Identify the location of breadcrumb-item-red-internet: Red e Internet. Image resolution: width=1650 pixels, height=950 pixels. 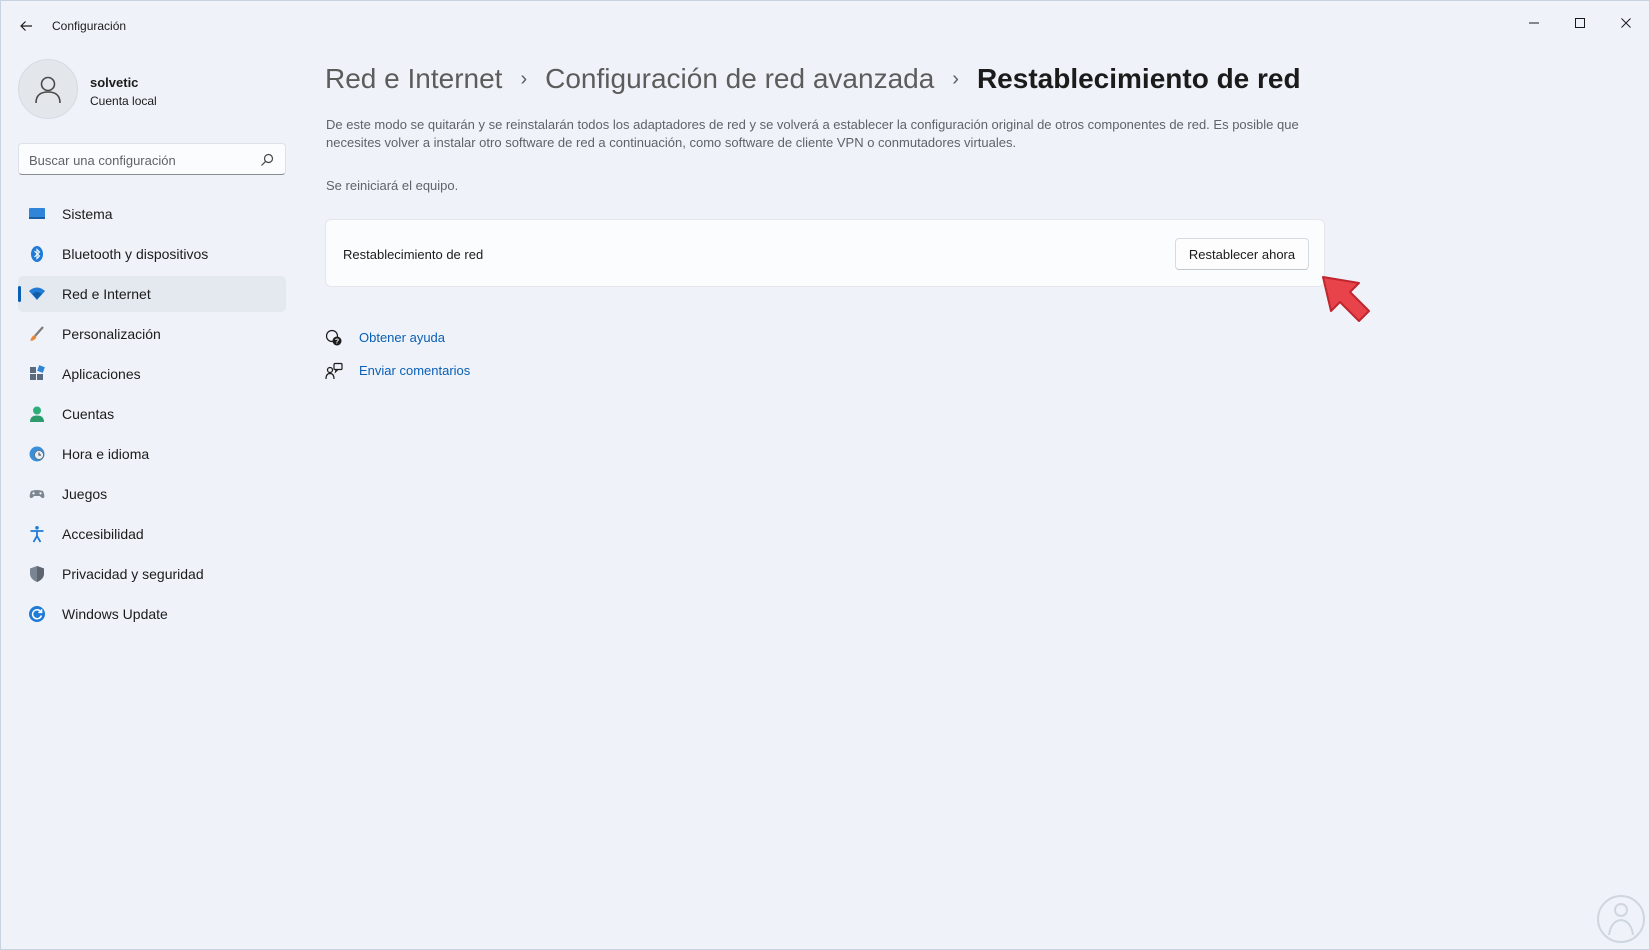
(413, 79).